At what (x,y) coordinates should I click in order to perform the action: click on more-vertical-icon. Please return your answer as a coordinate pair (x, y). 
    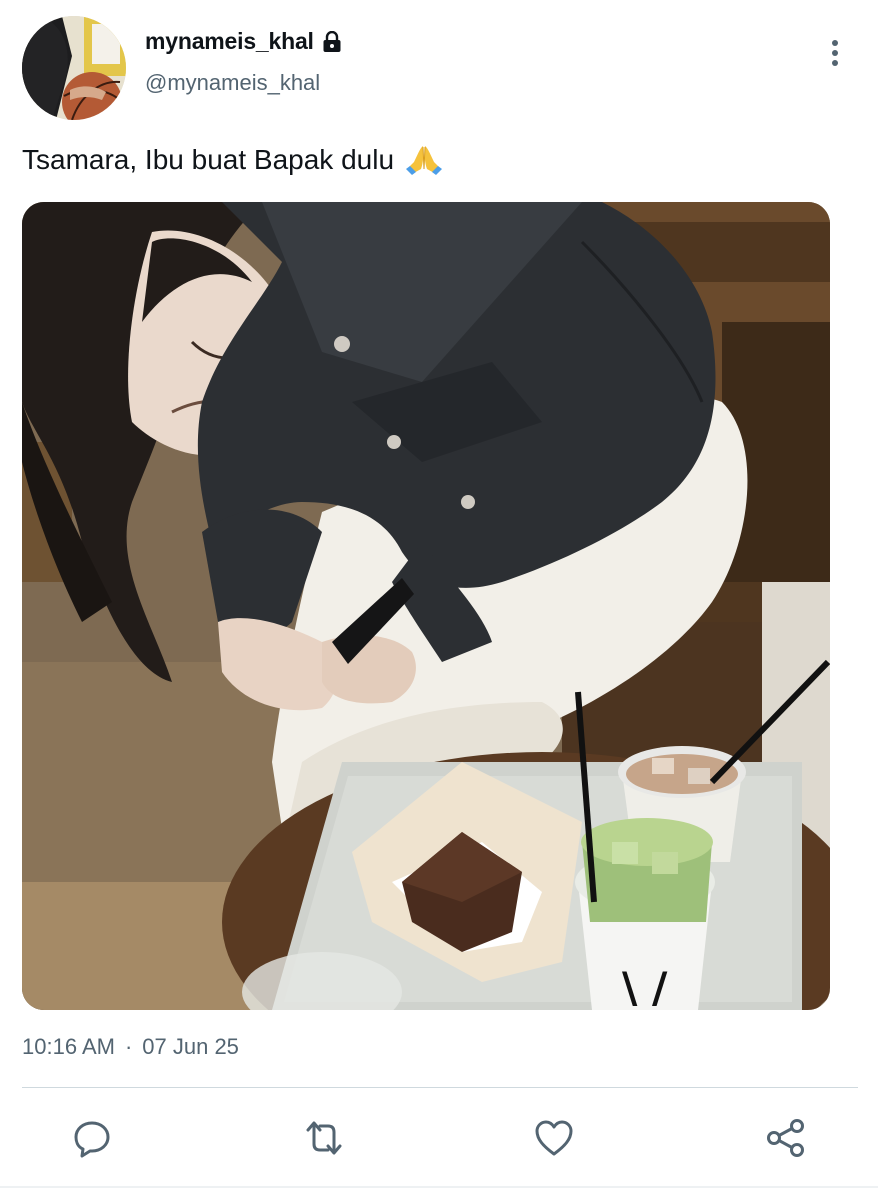
    Looking at the image, I should click on (835, 53).